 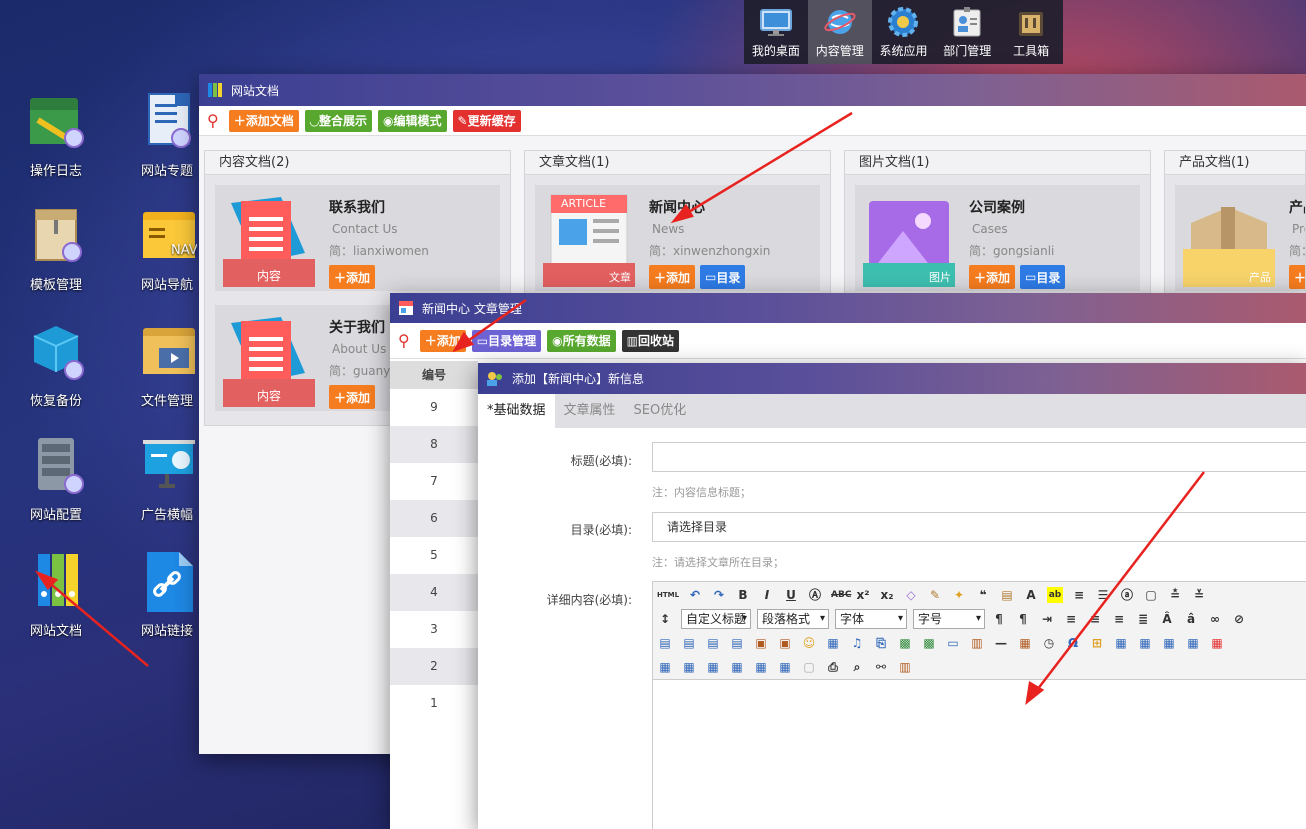 I want to click on add-doc-button: ＋添加文档, so click(x=263, y=120).